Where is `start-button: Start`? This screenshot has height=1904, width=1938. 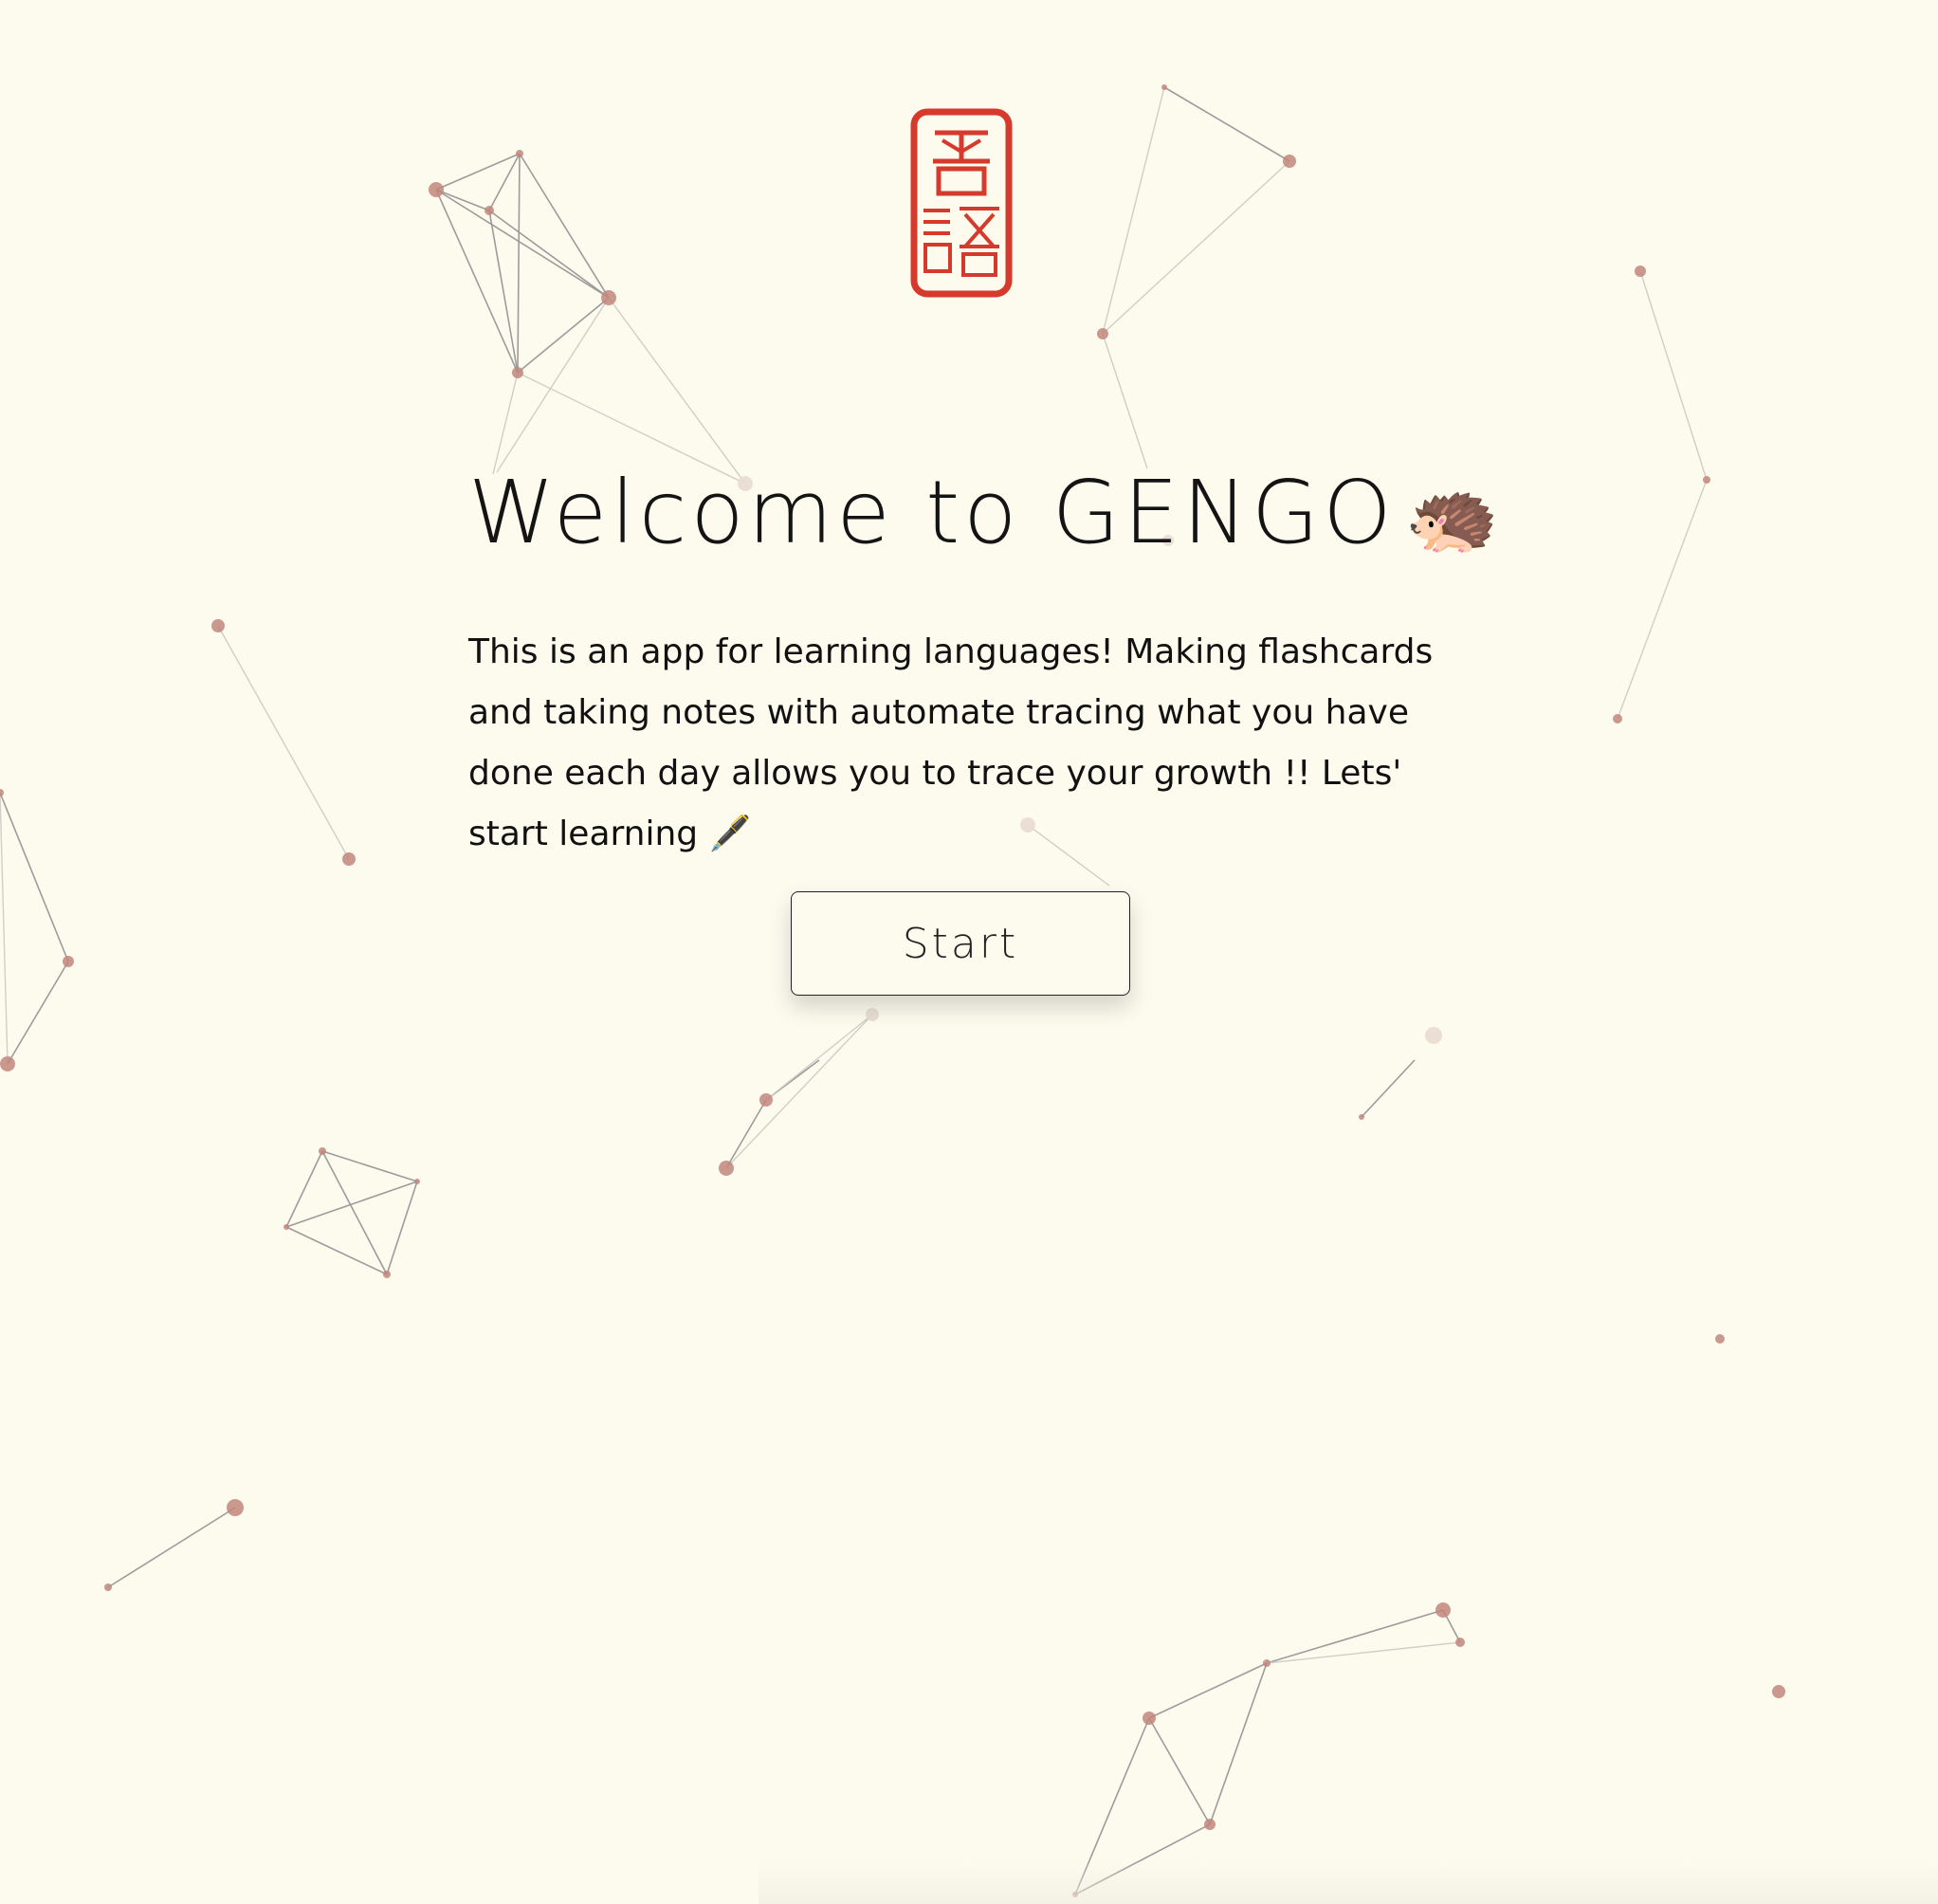
start-button: Start is located at coordinates (961, 944).